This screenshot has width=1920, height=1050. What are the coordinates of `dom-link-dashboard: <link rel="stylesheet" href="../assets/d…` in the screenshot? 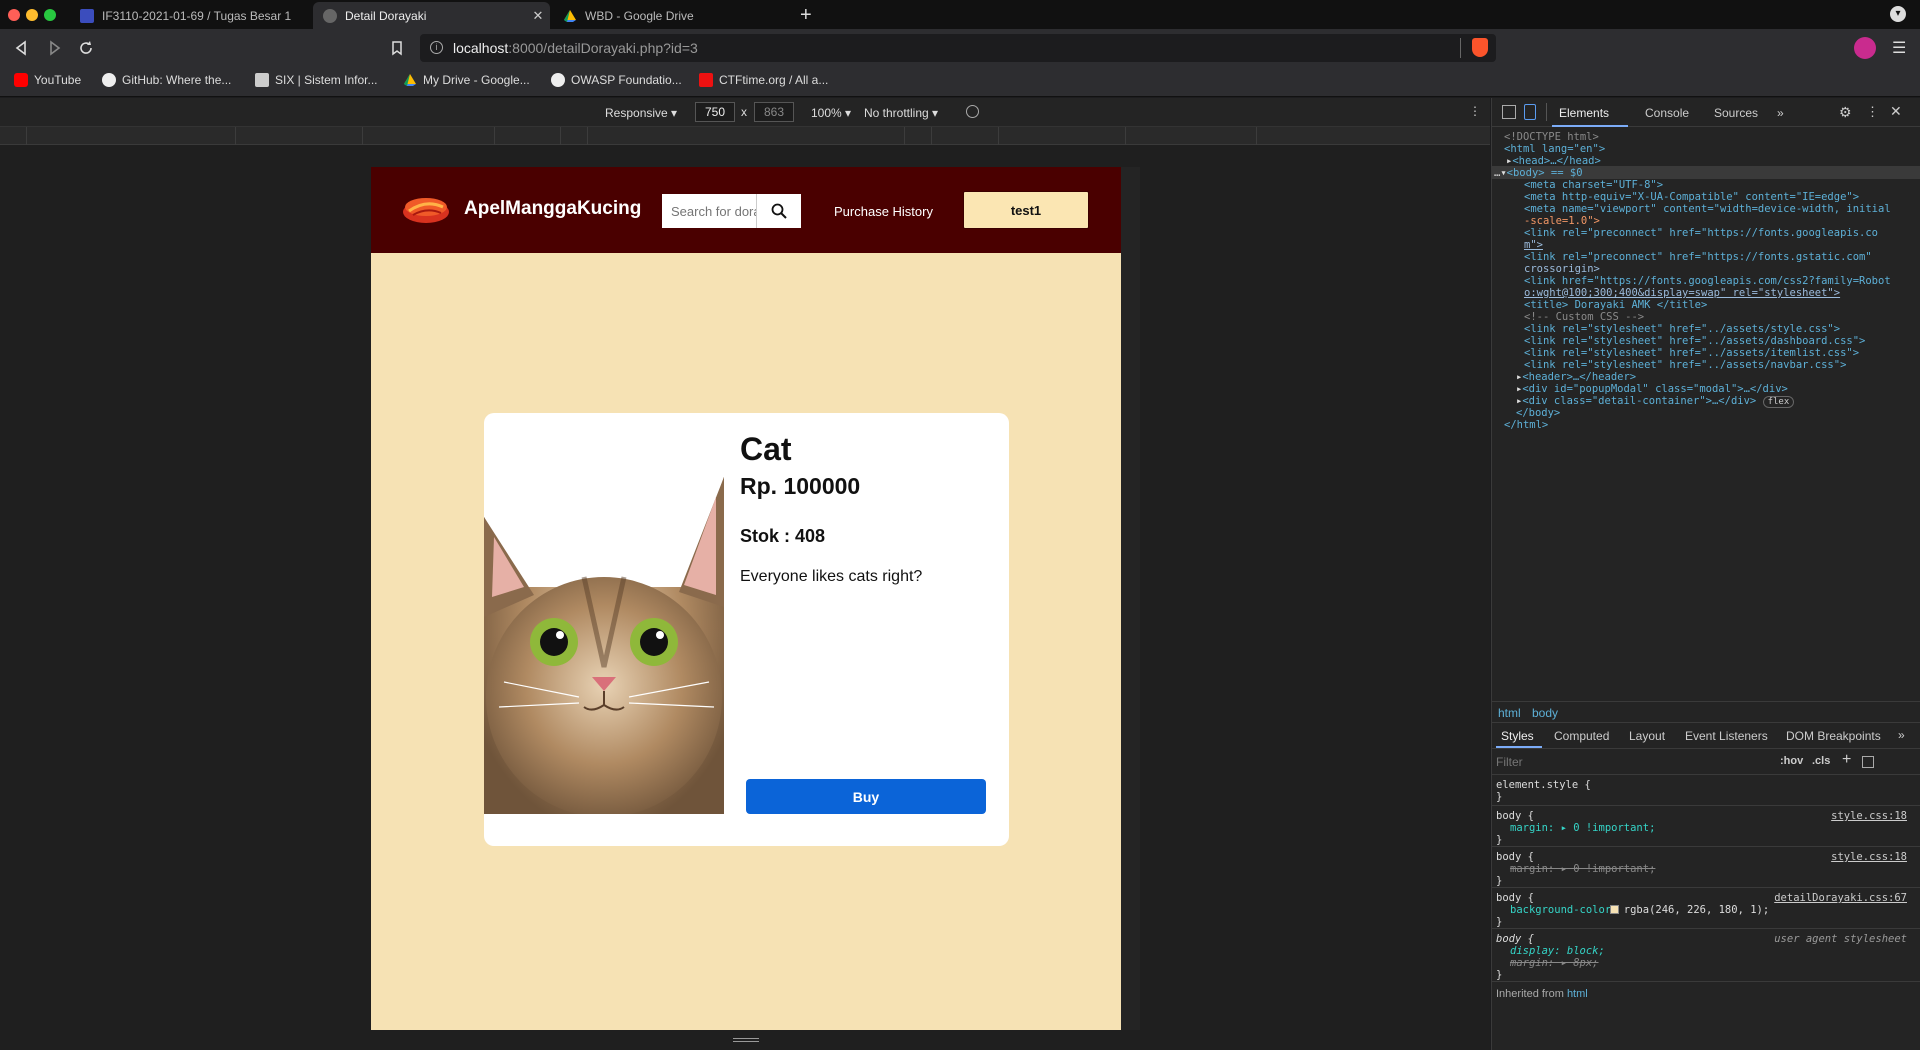 It's located at (1694, 341).